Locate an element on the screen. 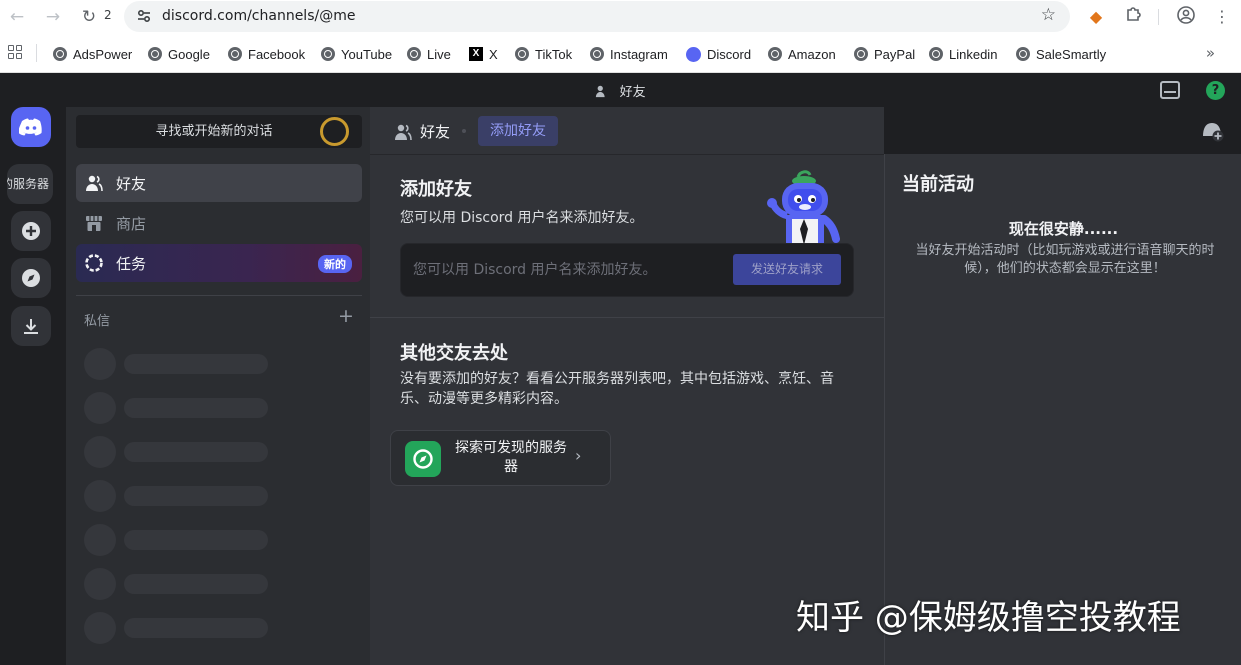 The image size is (1241, 665). download-icon is located at coordinates (31, 326).